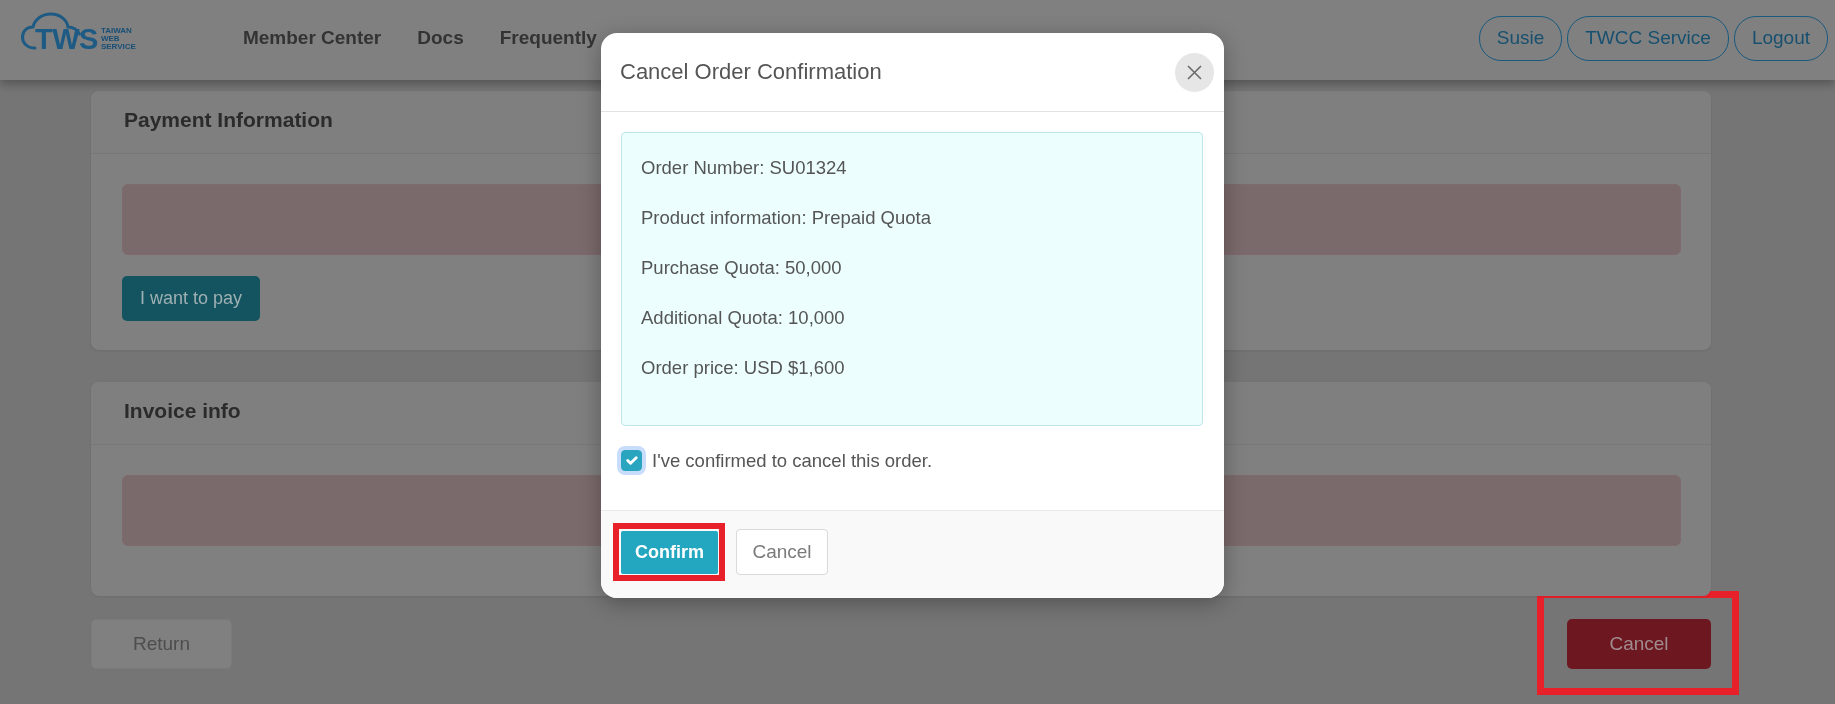  Describe the element at coordinates (548, 38) in the screenshot. I see `nav-link: Frequently` at that location.